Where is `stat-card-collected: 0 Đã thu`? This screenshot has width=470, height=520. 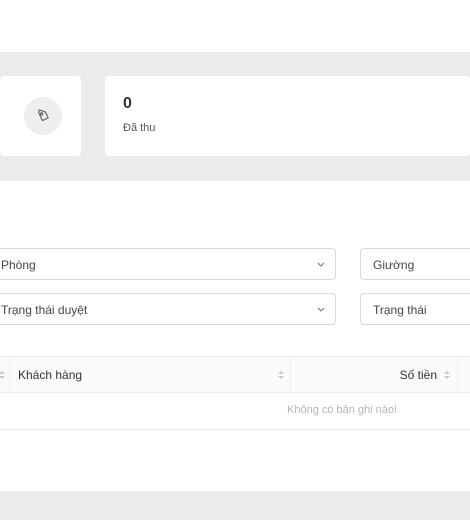
stat-card-collected: 0 Đã thu is located at coordinates (287, 116).